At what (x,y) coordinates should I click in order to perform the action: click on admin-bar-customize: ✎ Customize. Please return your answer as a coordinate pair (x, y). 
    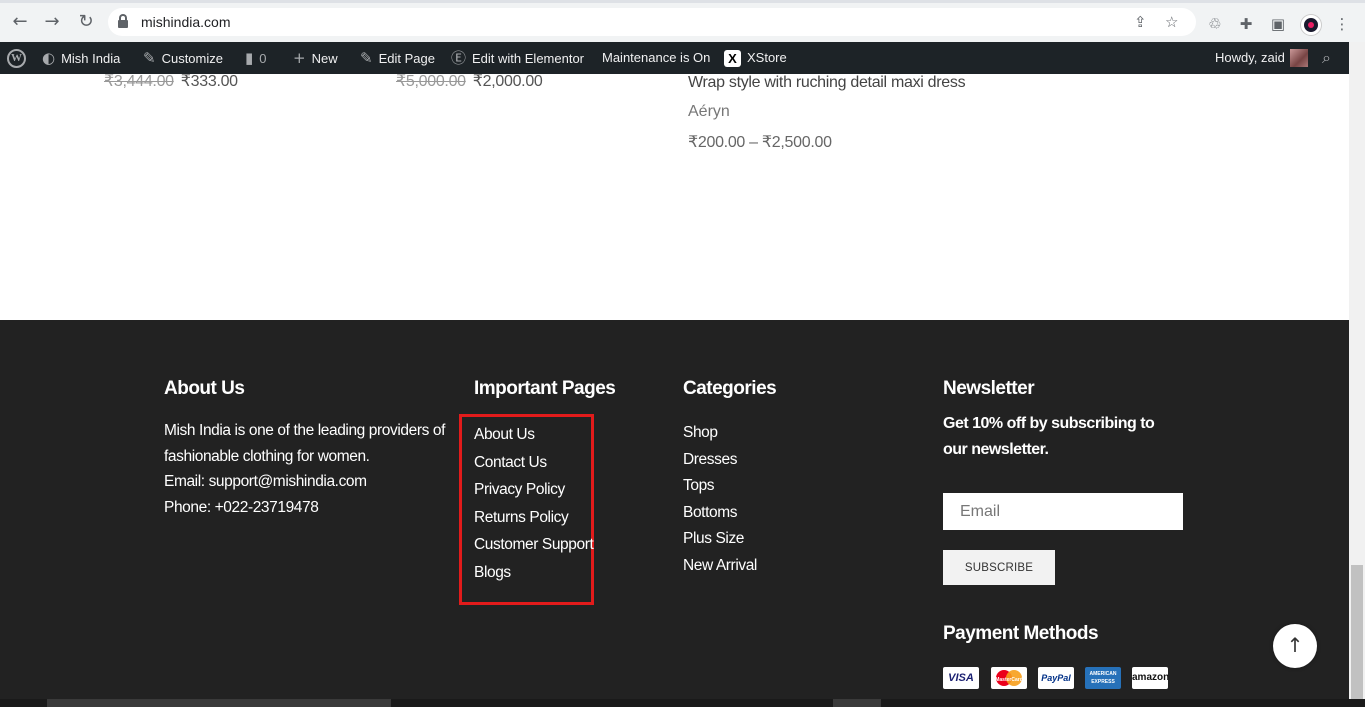
    Looking at the image, I should click on (183, 58).